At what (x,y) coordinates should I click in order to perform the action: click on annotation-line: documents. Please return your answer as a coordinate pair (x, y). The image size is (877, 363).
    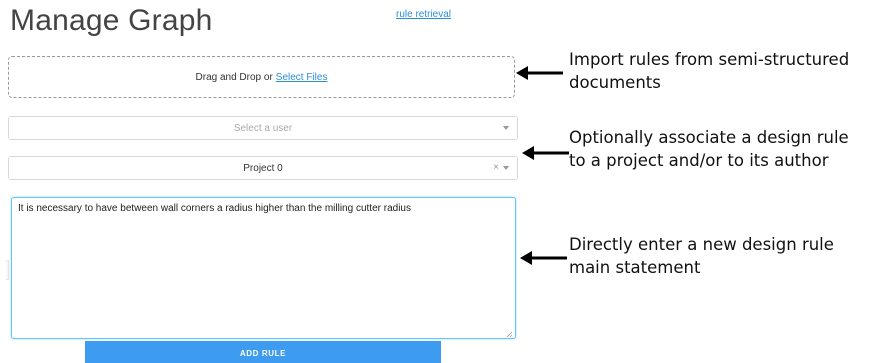
    Looking at the image, I should click on (615, 82).